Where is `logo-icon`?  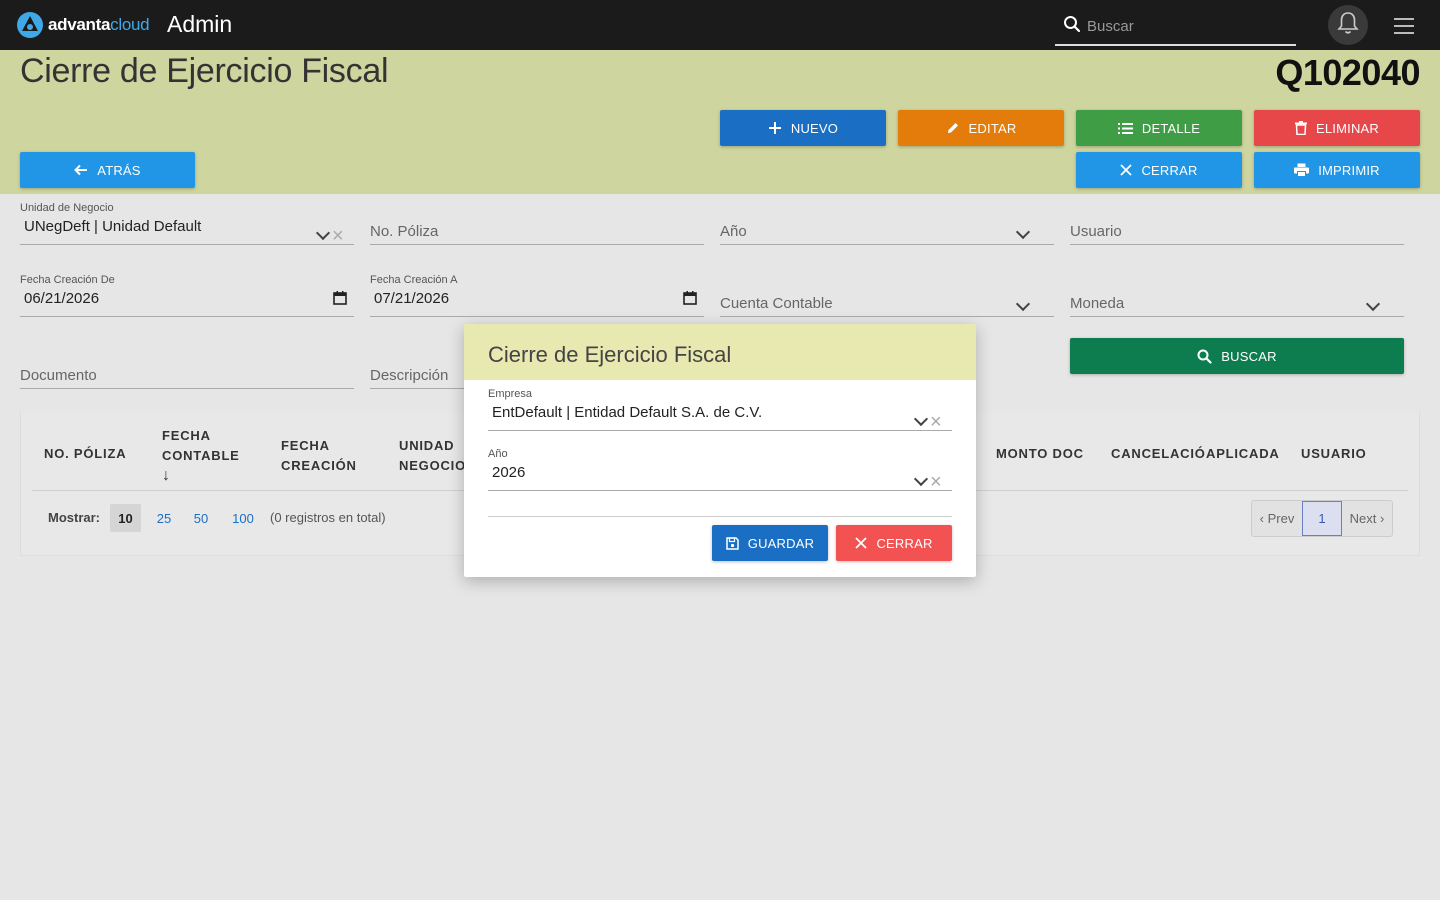 logo-icon is located at coordinates (30, 25).